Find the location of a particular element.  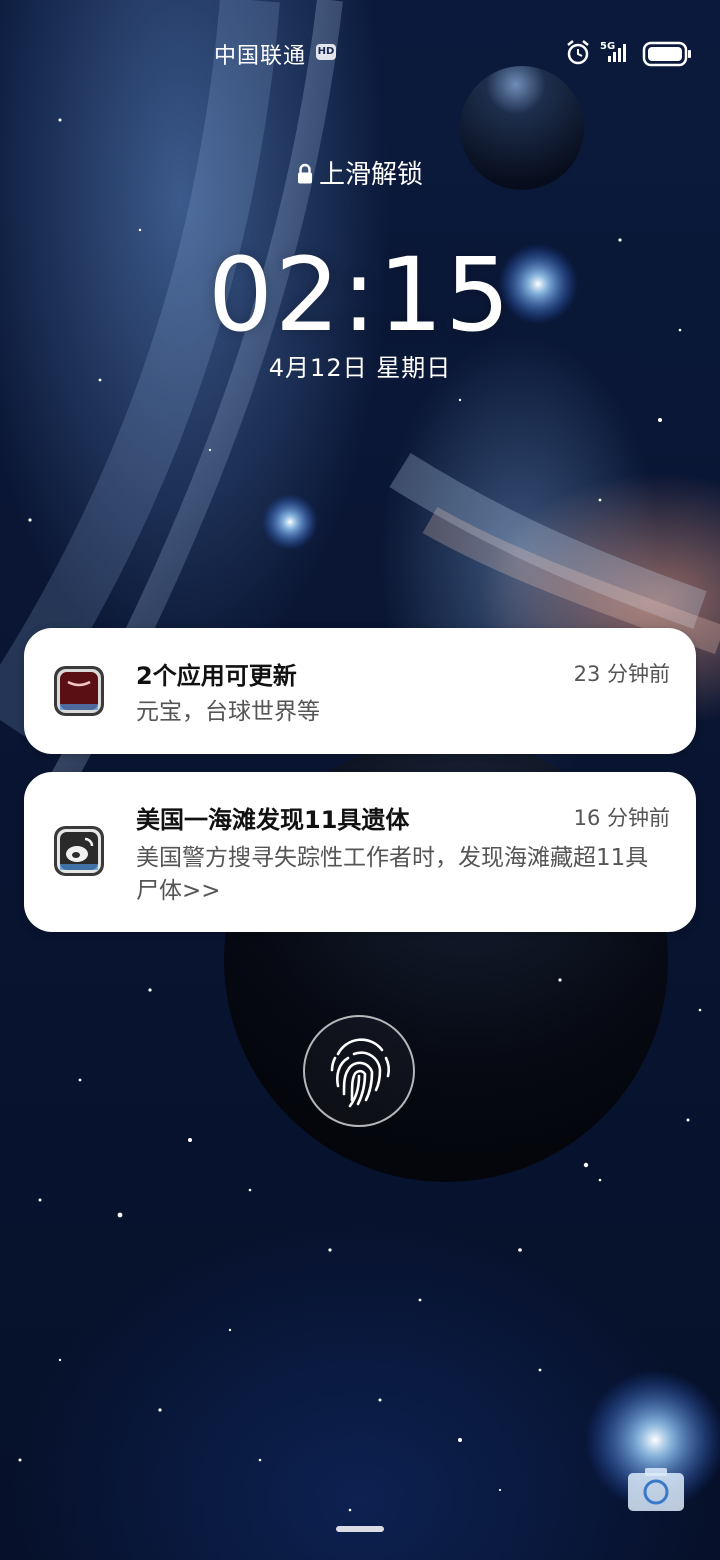

status-bar: 中国联通 HD 5G is located at coordinates (360, 50).